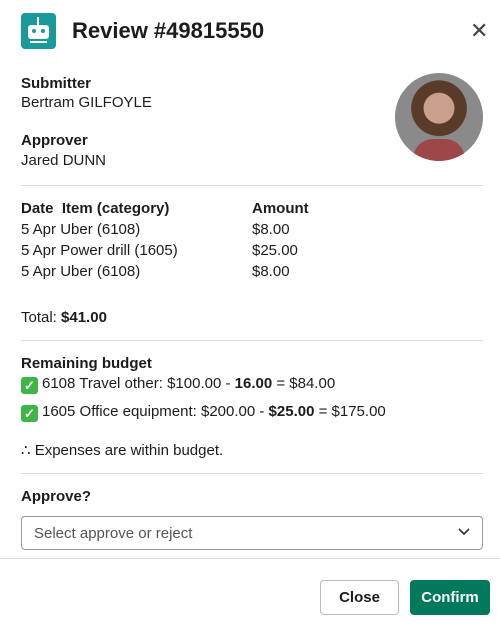 The width and height of the screenshot is (500, 629). I want to click on budget-text: 1605 Office equipment: $200.00 -, so click(155, 411).